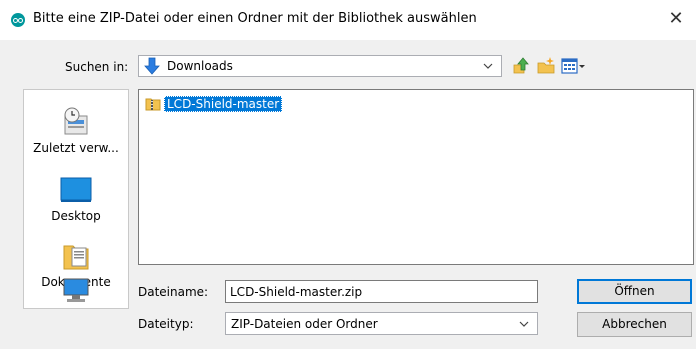 The width and height of the screenshot is (696, 349). Describe the element at coordinates (200, 66) in the screenshot. I see `lookin-value: Downloads` at that location.